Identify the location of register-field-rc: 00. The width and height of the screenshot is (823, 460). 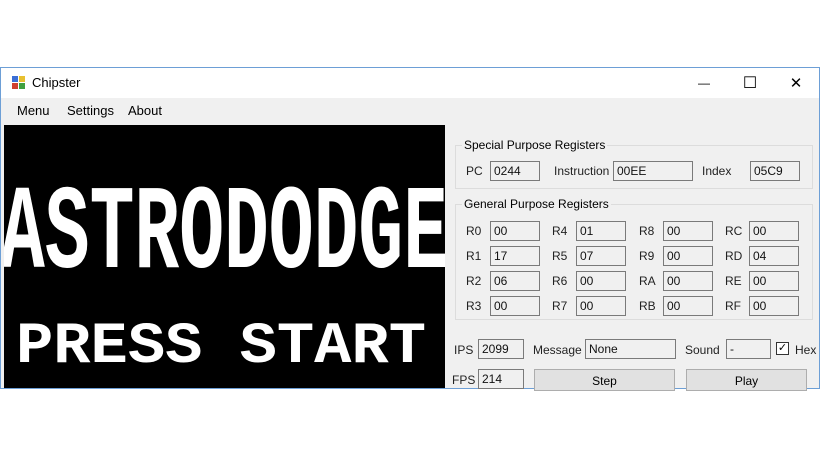
(774, 231).